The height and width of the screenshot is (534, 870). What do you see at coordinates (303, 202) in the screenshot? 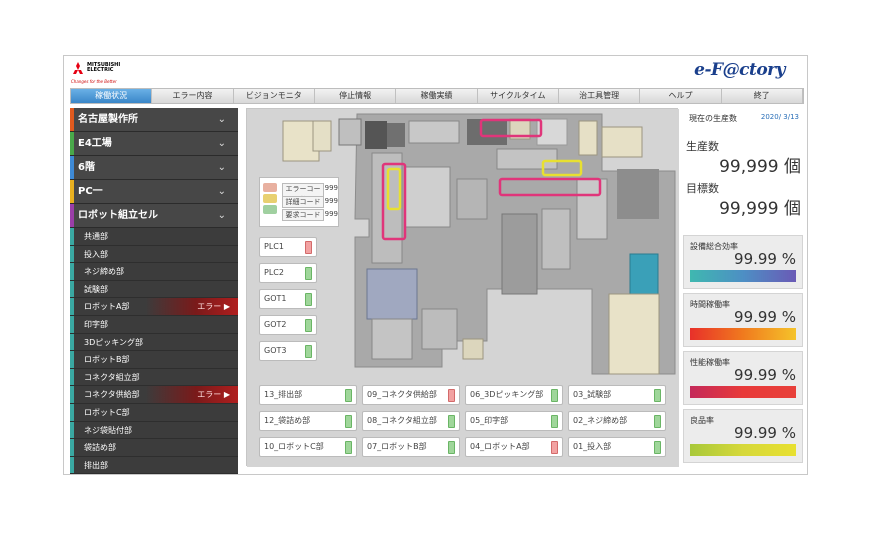
I see `error-code-key: 詳細コード` at bounding box center [303, 202].